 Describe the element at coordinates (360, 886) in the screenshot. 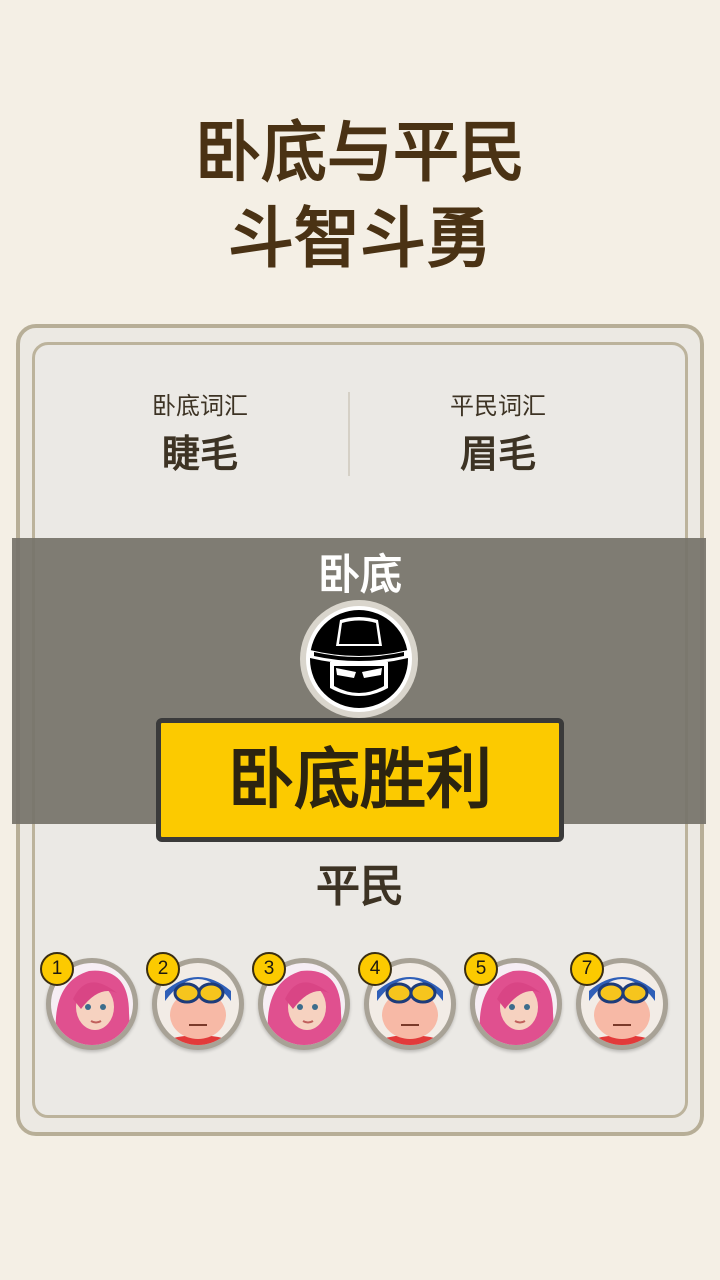

I see `civilian-group-label: 平民` at that location.